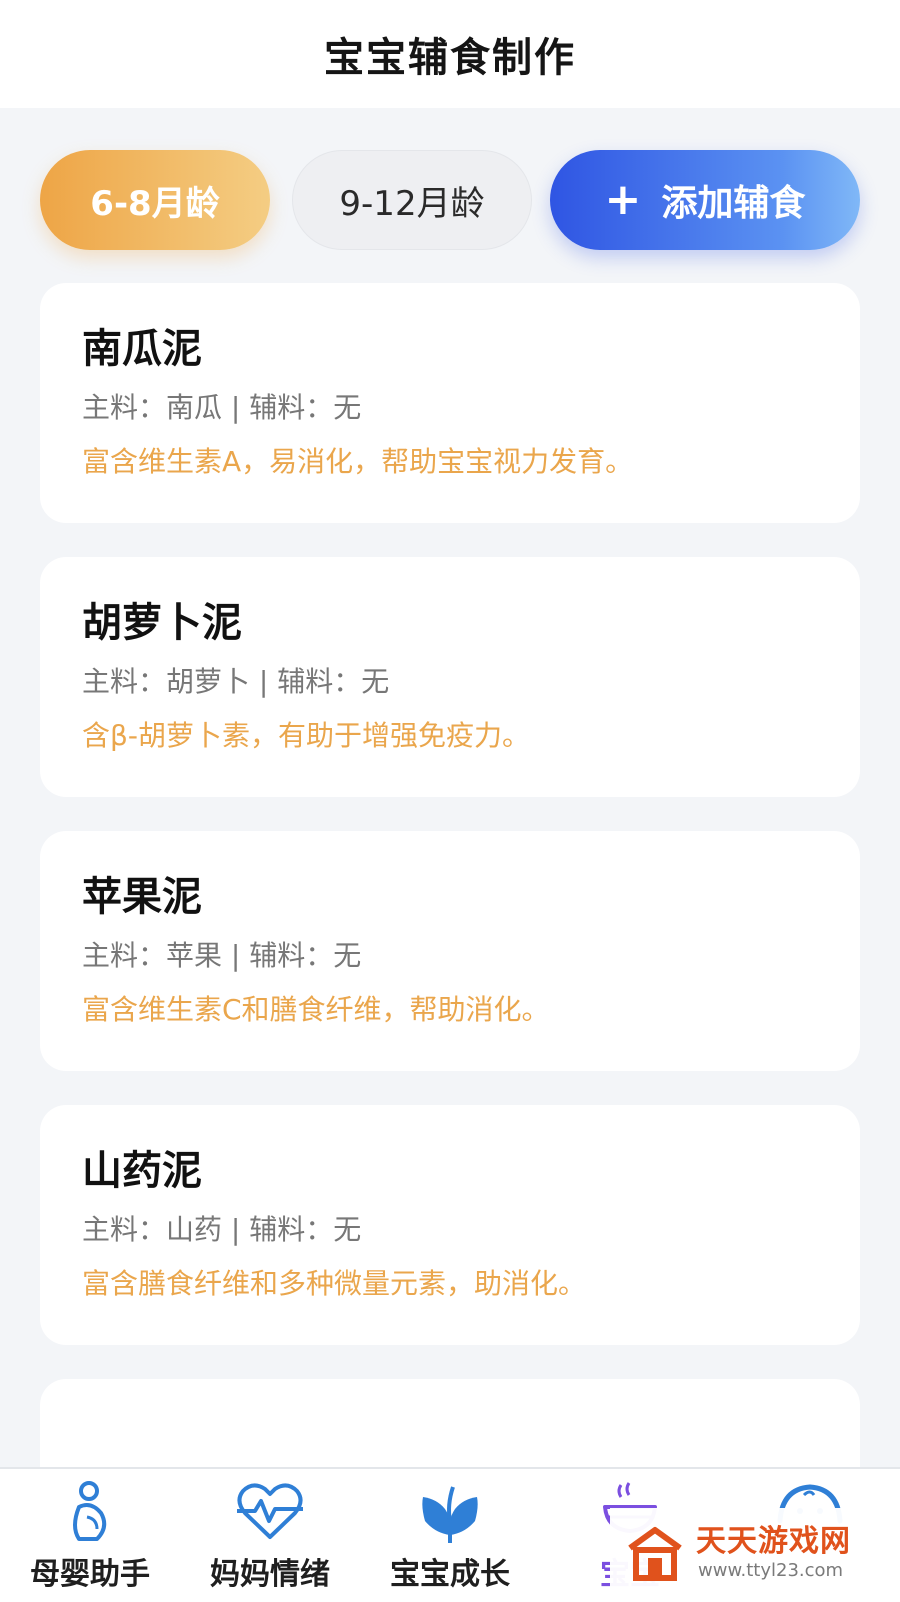 This screenshot has height=1602, width=900. I want to click on heart-pulse-icon, so click(270, 1511).